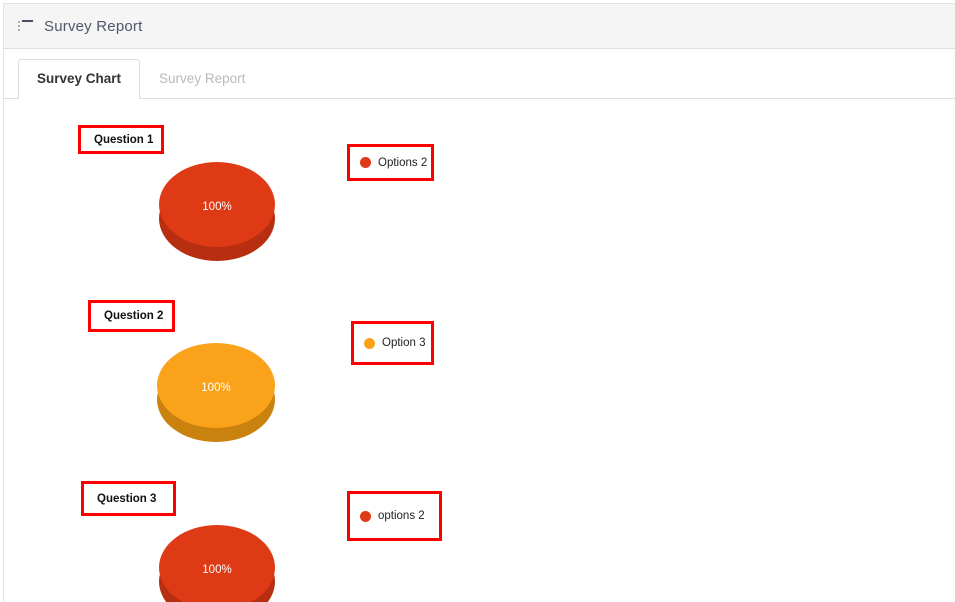  Describe the element at coordinates (93, 26) in the screenshot. I see `page-title: Survey Report` at that location.